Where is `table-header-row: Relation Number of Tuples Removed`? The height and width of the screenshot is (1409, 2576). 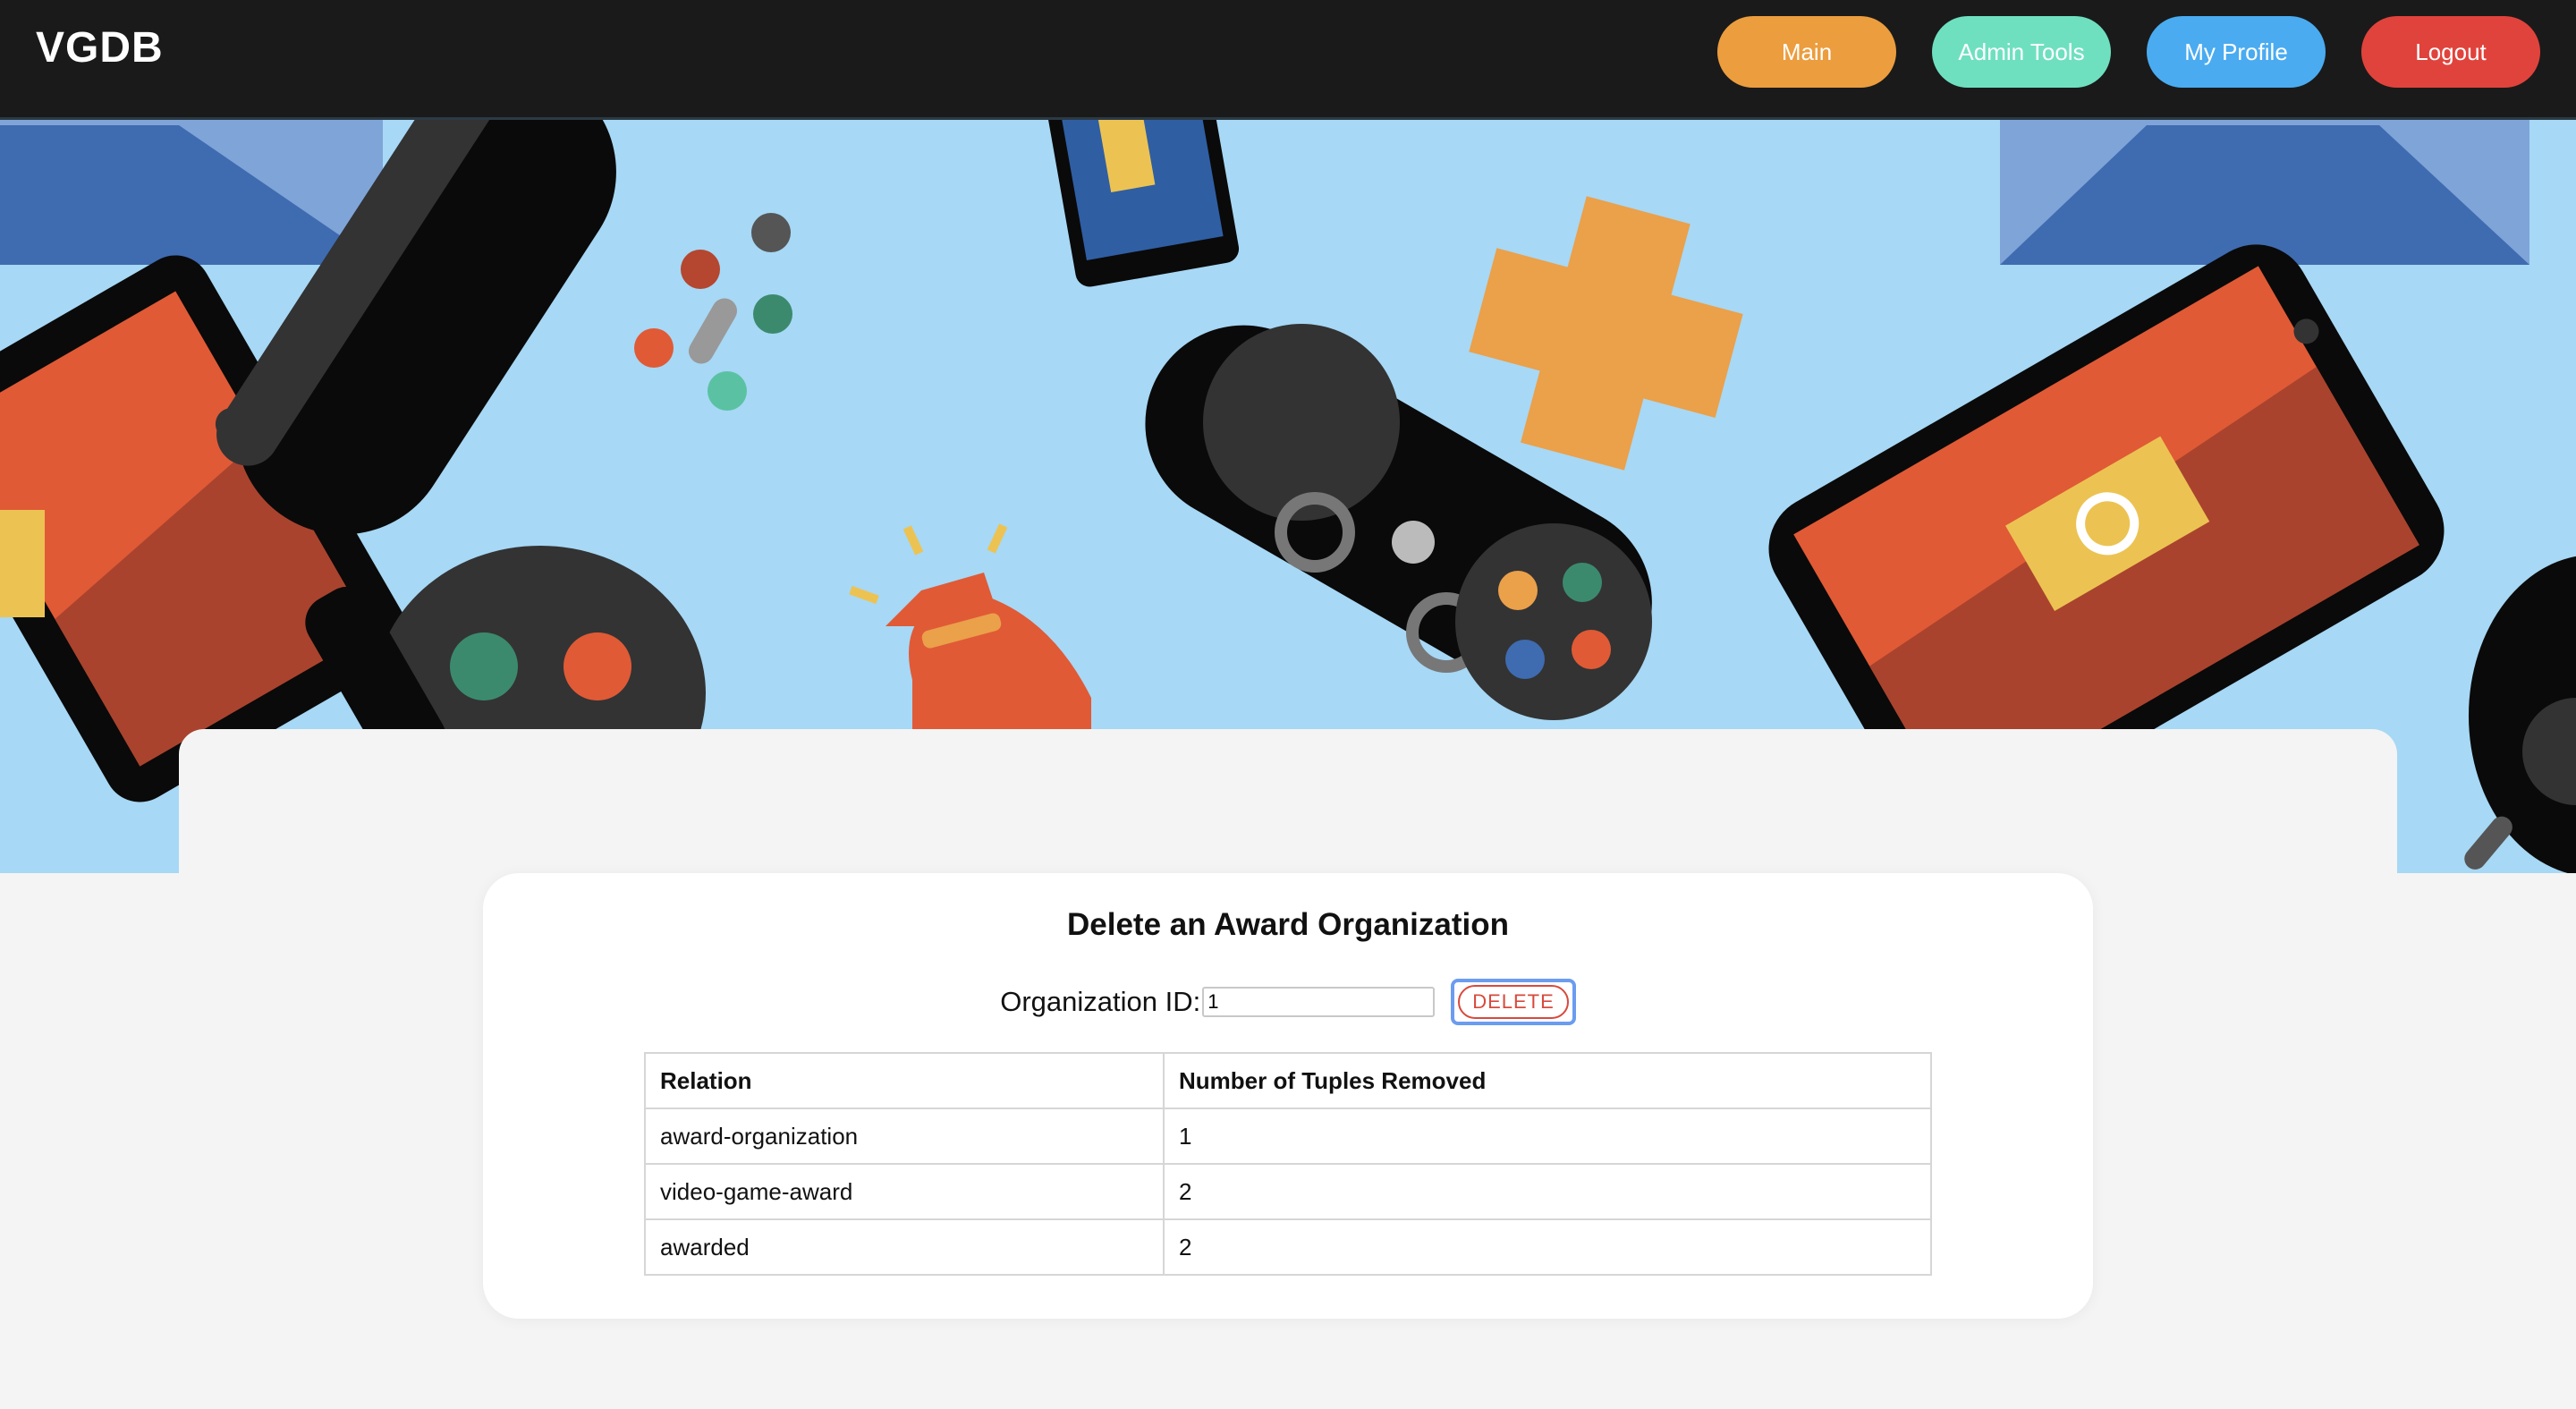
table-header-row: Relation Number of Tuples Removed is located at coordinates (1288, 1081).